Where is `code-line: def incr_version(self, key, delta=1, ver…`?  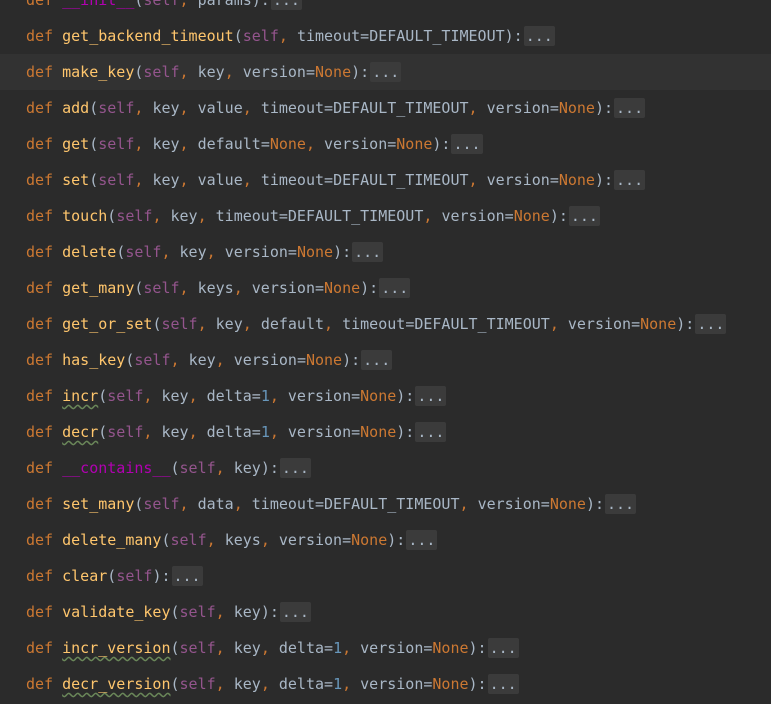
code-line: def incr_version(self, key, delta=1, ver… is located at coordinates (385, 648).